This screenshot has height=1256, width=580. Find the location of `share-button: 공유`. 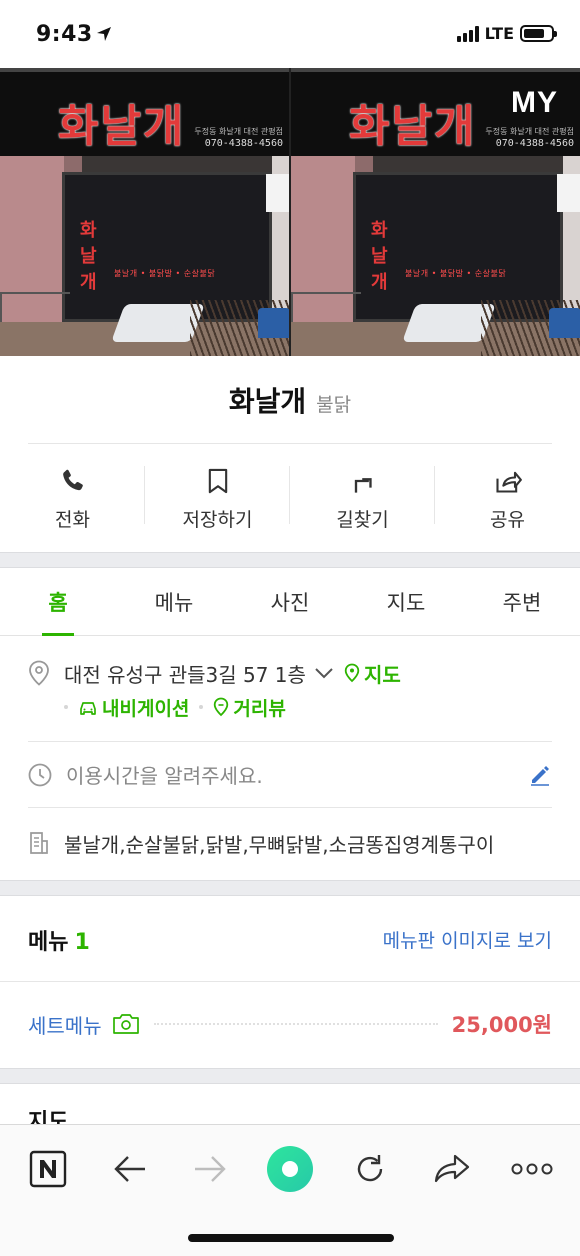

share-button: 공유 is located at coordinates (507, 499).